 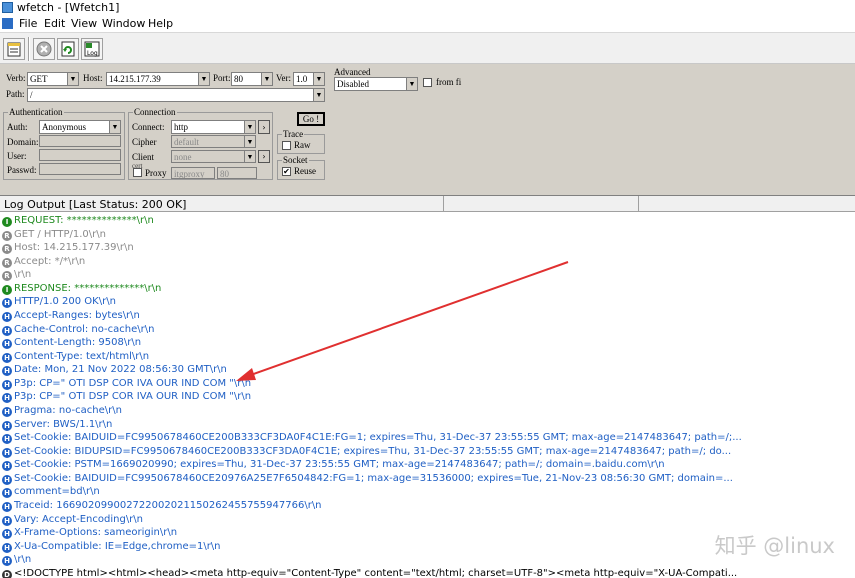 I want to click on annotation-overlay, so click(x=402, y=321).